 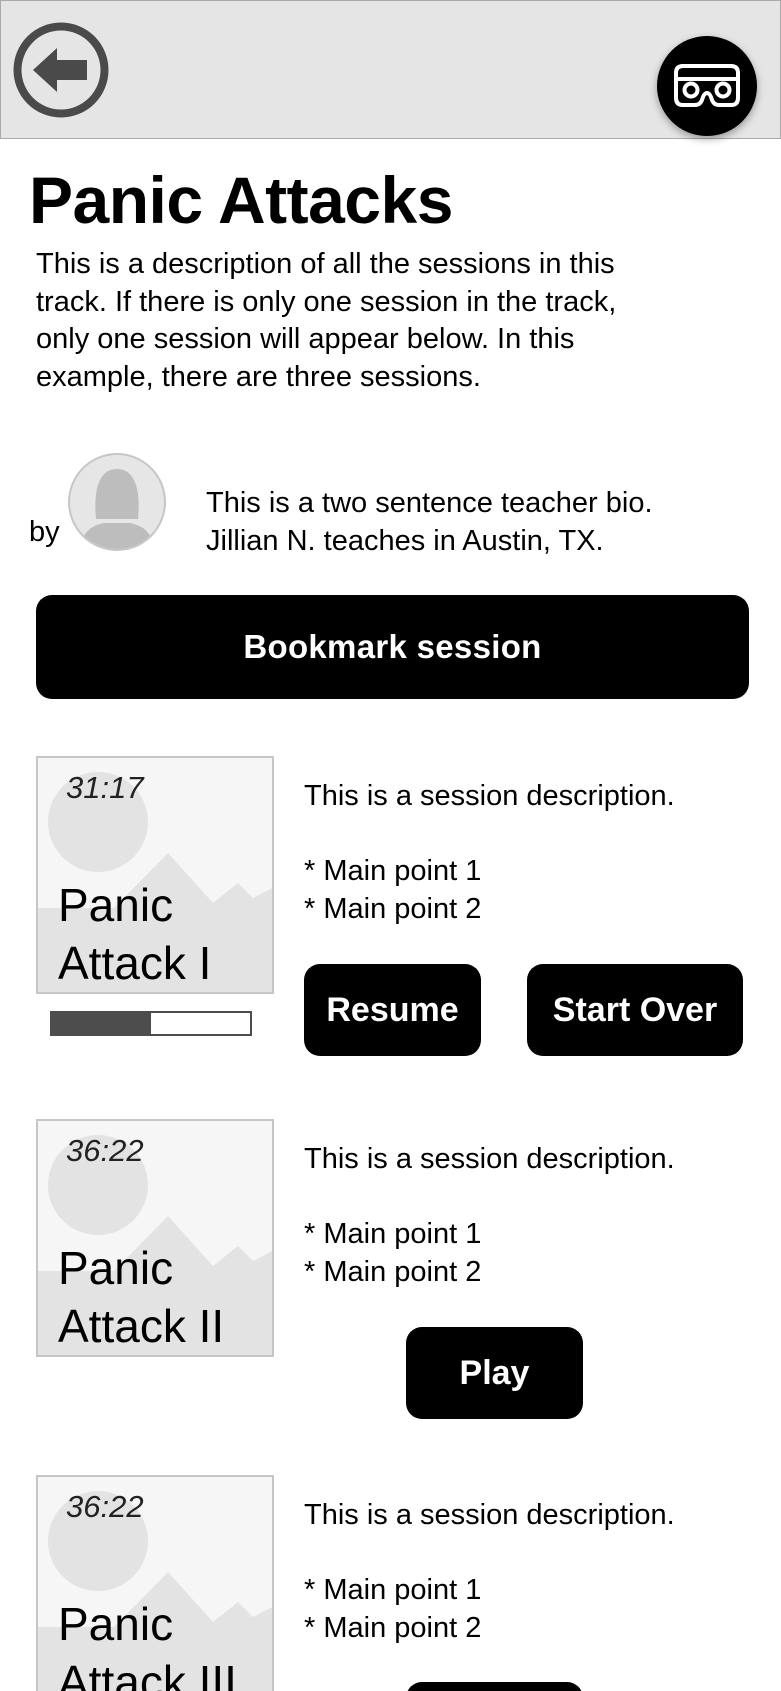 I want to click on session-title-line: Attack I, so click(x=135, y=963).